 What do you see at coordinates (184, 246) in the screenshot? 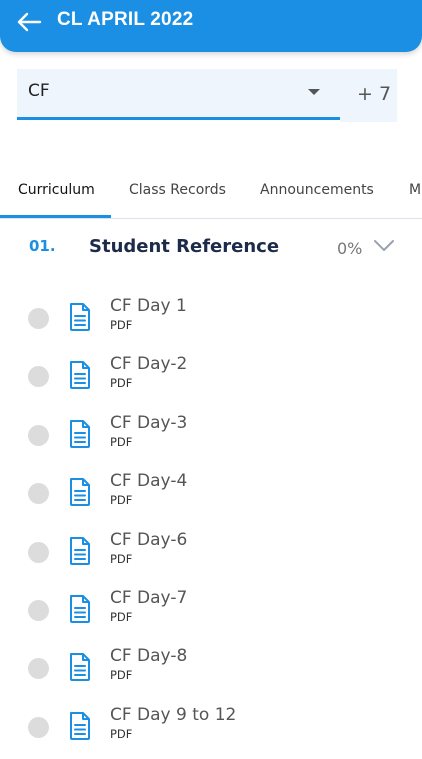
I see `section-title: Student Reference` at bounding box center [184, 246].